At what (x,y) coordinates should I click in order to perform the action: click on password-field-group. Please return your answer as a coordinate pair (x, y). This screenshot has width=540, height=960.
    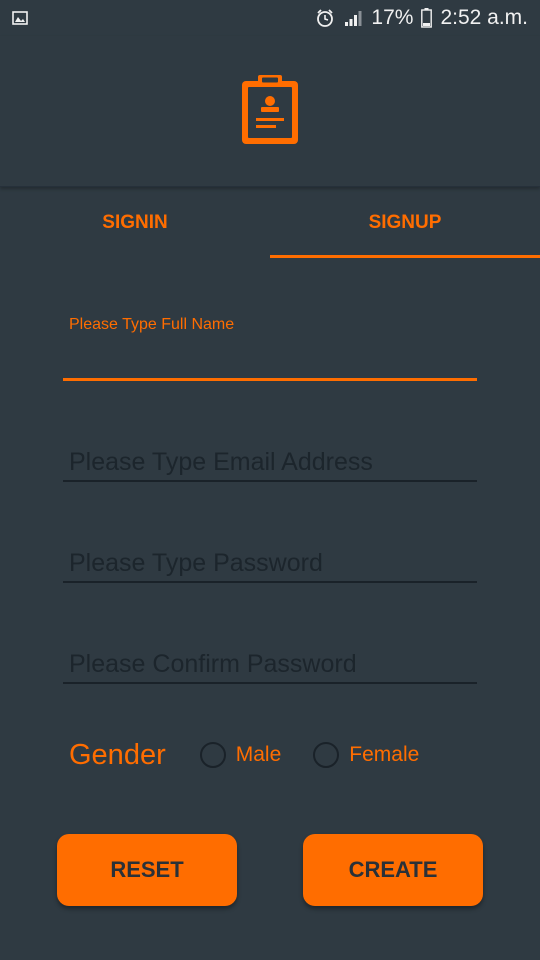
    Looking at the image, I should click on (270, 563).